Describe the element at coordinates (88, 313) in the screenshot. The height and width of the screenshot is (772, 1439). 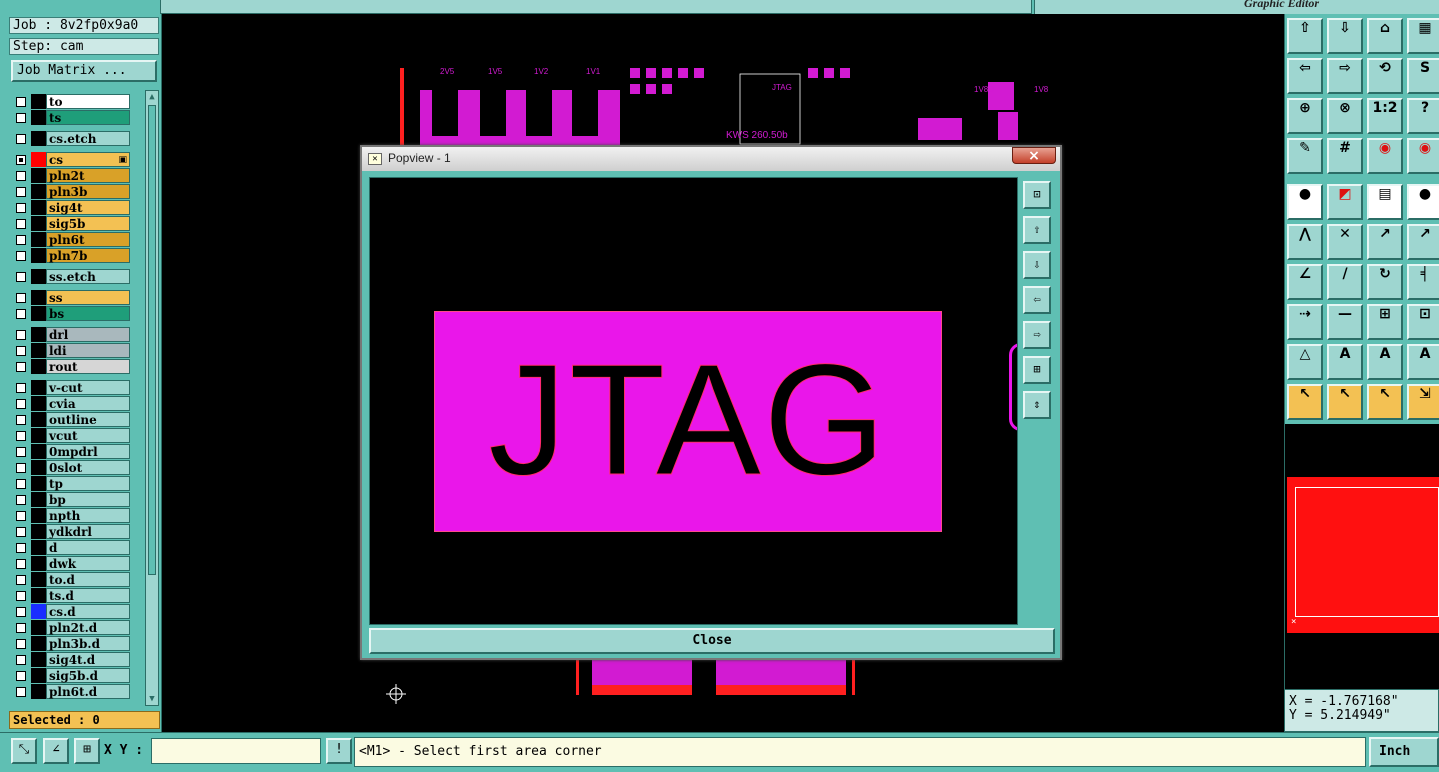
I see `layer-name: bs` at that location.